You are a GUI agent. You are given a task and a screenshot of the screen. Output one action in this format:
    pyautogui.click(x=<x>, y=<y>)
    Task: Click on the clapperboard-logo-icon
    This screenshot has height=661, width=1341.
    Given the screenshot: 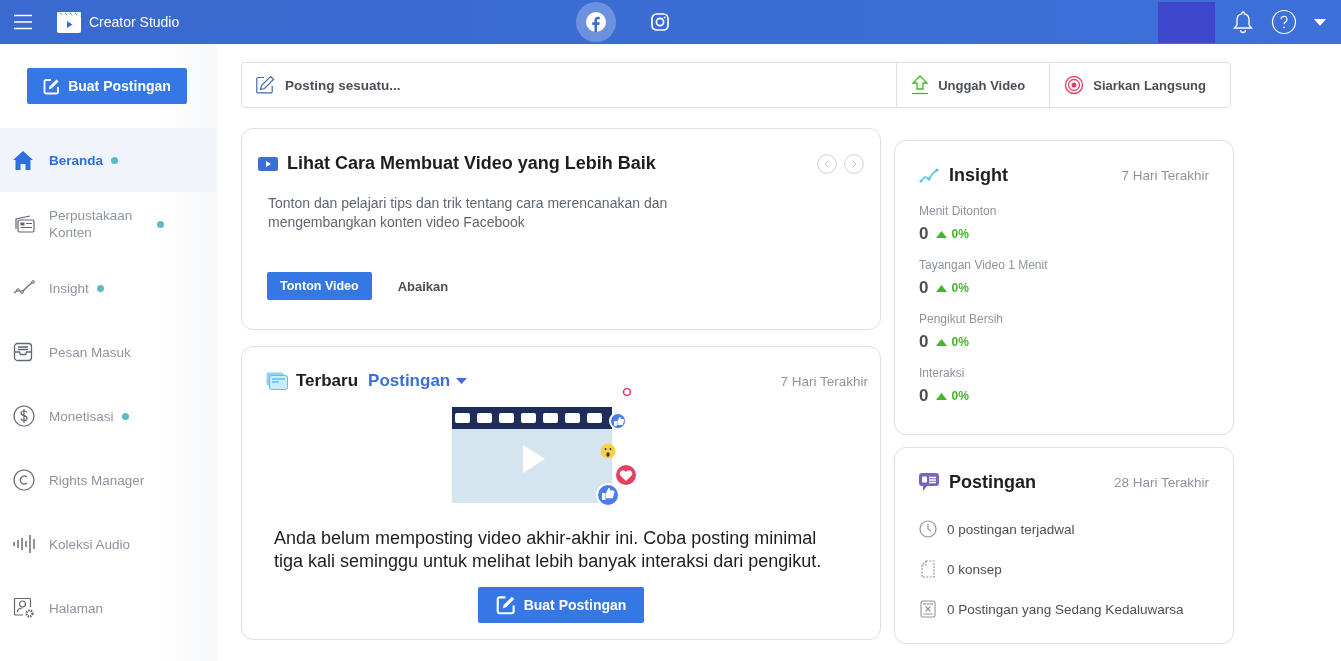 What is the action you would take?
    pyautogui.click(x=69, y=22)
    